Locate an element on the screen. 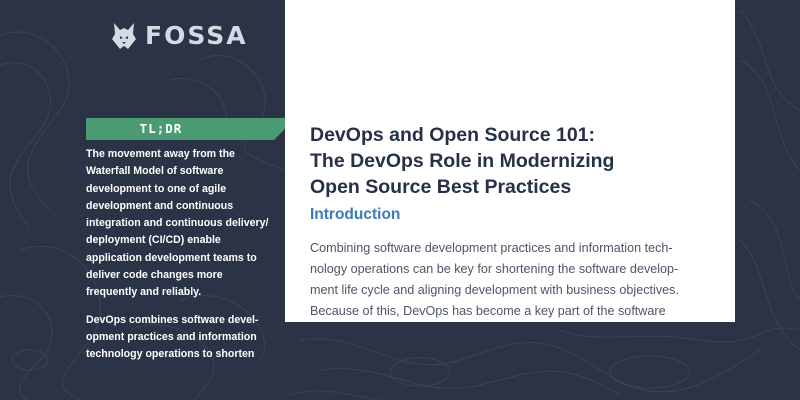 The image size is (800, 400). section-heading-introduction: Introduction is located at coordinates (355, 214).